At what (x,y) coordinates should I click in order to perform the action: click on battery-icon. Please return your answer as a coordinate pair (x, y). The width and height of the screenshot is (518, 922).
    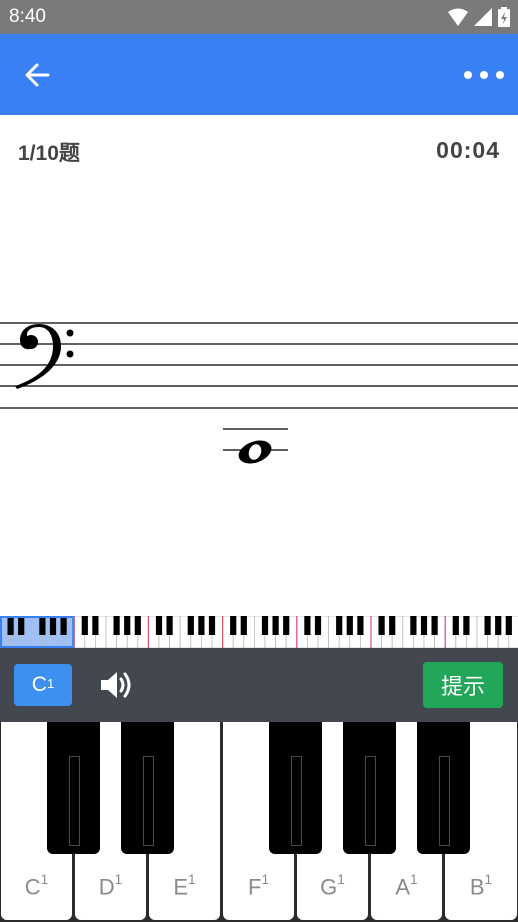
    Looking at the image, I should click on (504, 17).